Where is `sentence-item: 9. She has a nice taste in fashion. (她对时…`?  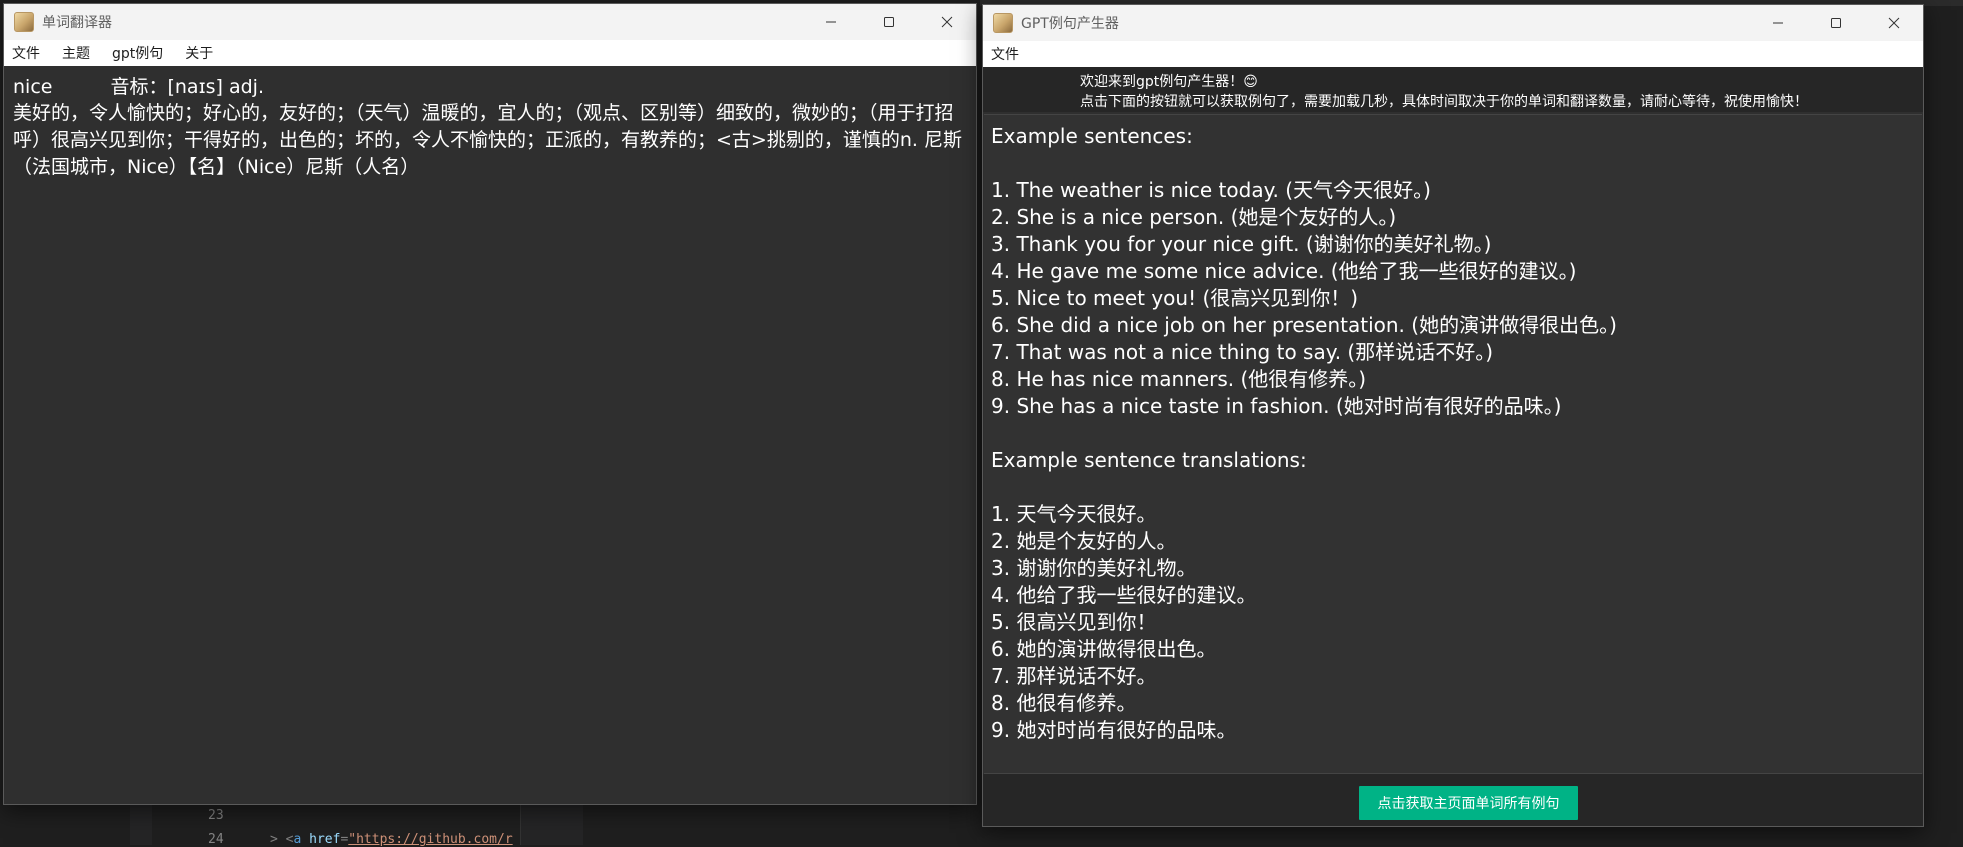
sentence-item: 9. She has a nice taste in fashion. (她对时… is located at coordinates (1276, 406).